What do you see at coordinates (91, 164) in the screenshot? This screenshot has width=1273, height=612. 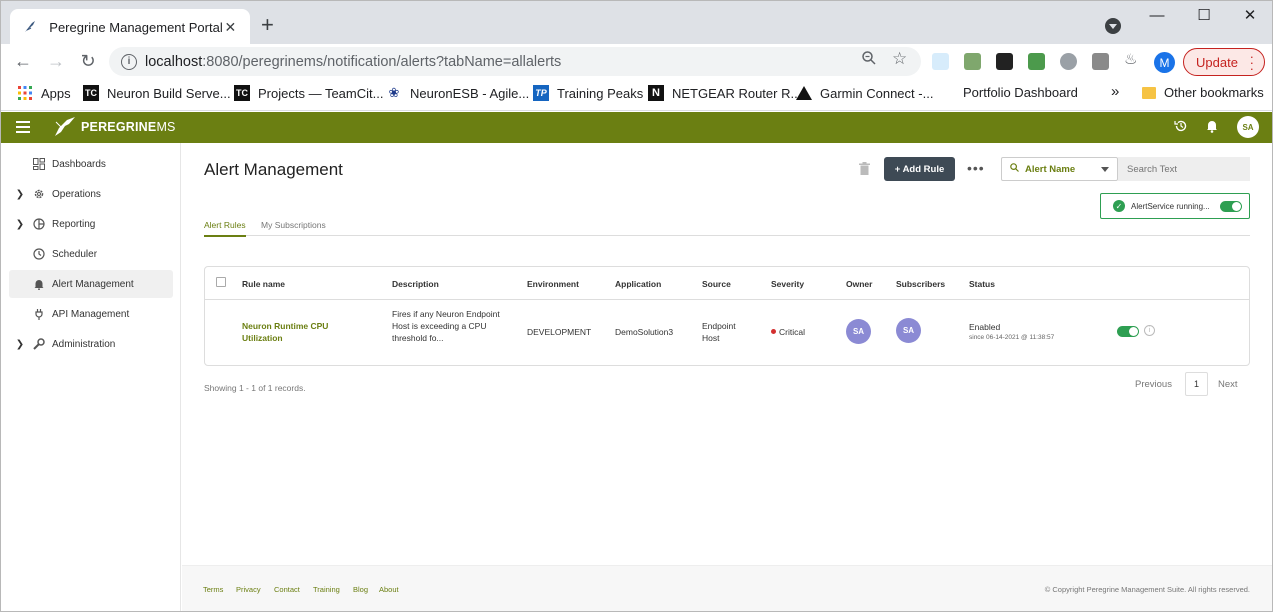 I see `sidebar-item-dashboards: Dashboards` at bounding box center [91, 164].